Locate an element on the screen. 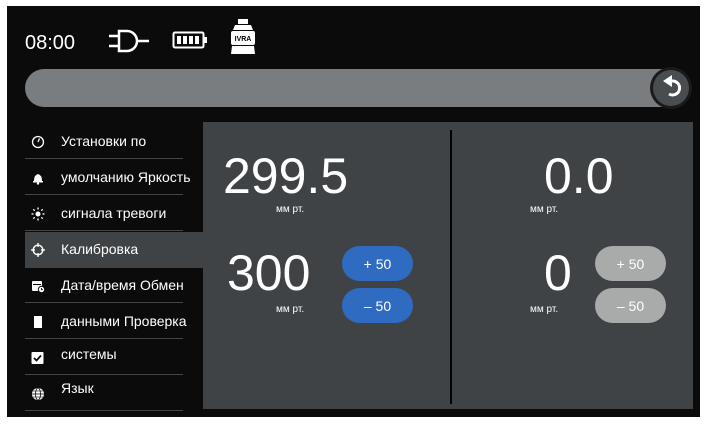 Image resolution: width=707 pixels, height=425 pixels. sd-card-icon is located at coordinates (38, 322).